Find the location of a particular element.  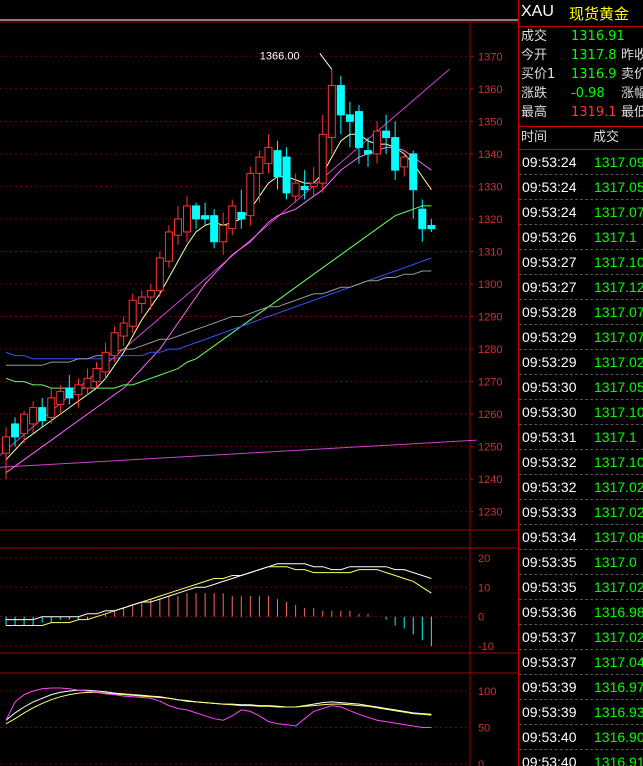

tick-row: 09:53:30 1317.05 is located at coordinates (581, 386).